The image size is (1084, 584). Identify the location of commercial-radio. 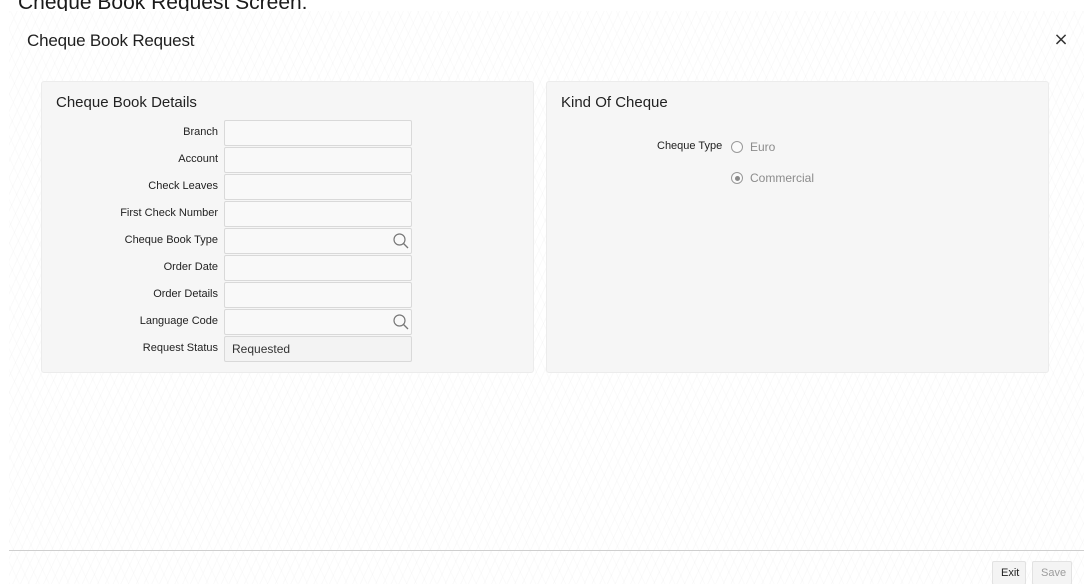
(737, 178).